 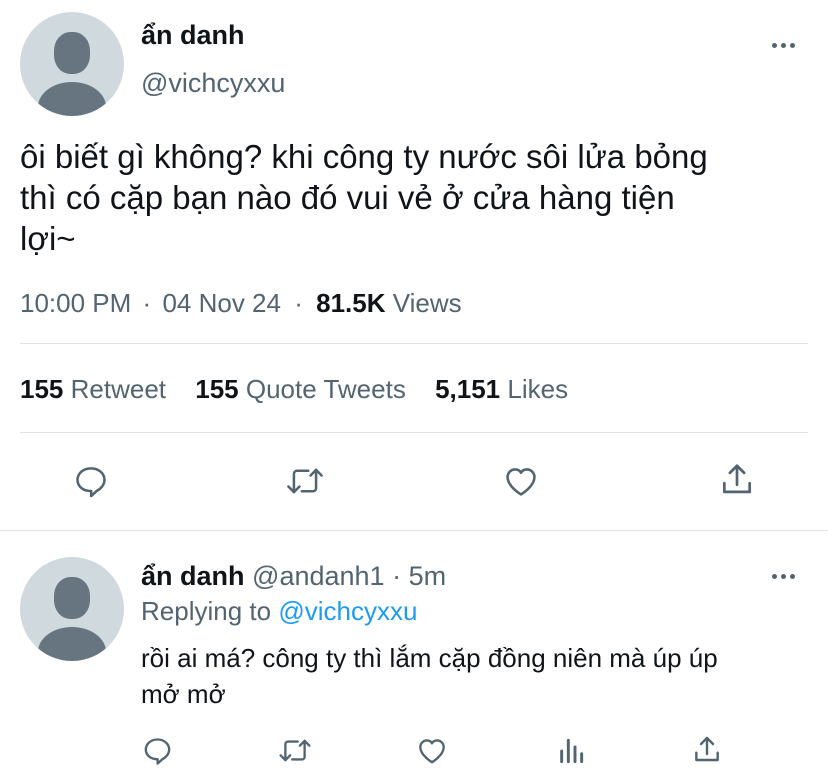 What do you see at coordinates (538, 389) in the screenshot?
I see `likes-label: Likes` at bounding box center [538, 389].